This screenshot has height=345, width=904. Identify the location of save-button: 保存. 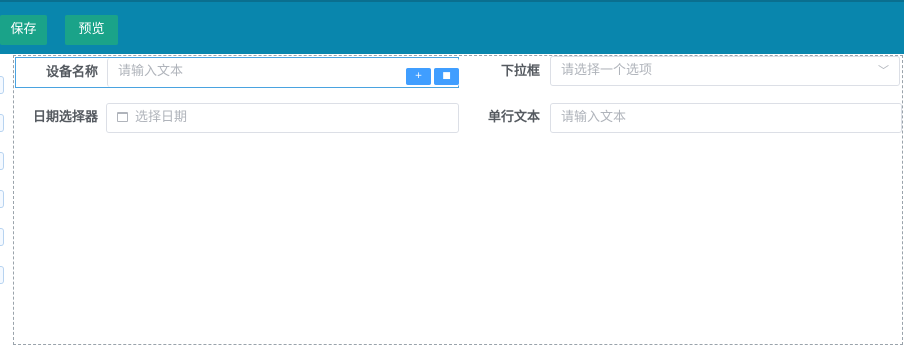
(23, 30).